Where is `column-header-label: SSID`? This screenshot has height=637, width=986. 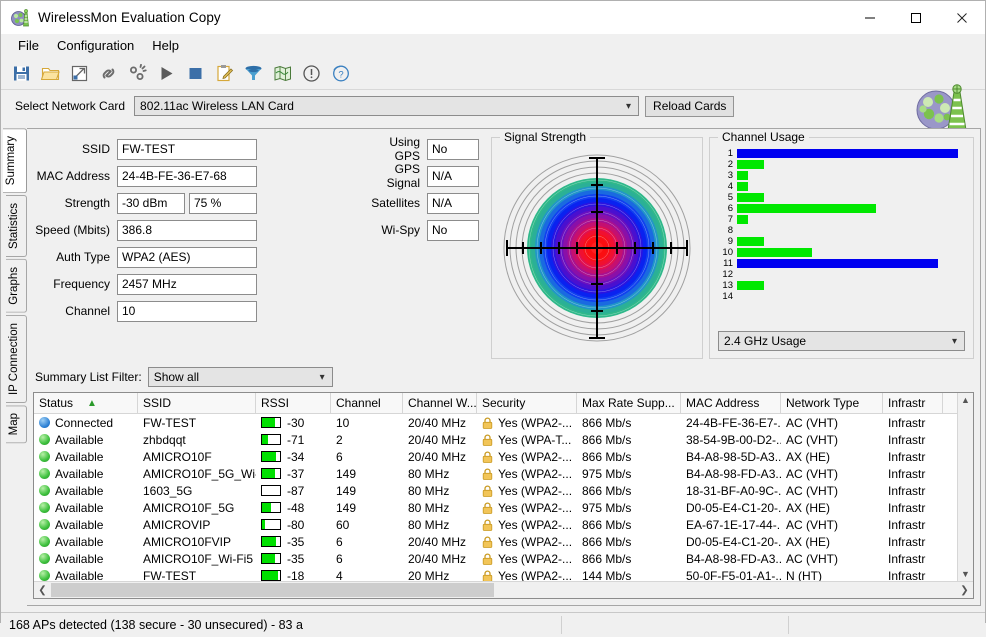 column-header-label: SSID is located at coordinates (157, 403).